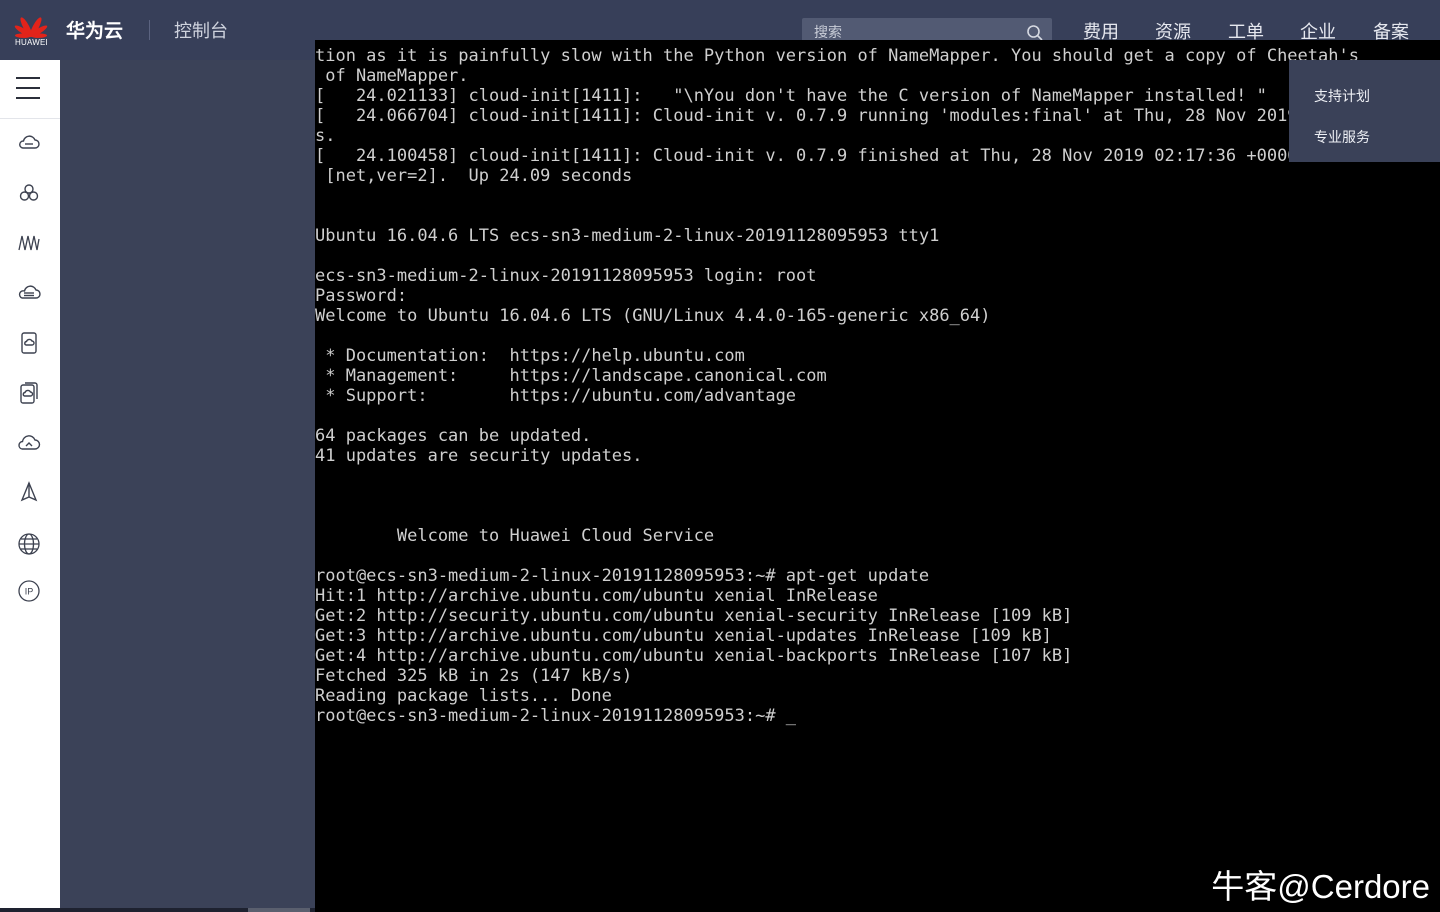  Describe the element at coordinates (29, 243) in the screenshot. I see `network-icon` at that location.